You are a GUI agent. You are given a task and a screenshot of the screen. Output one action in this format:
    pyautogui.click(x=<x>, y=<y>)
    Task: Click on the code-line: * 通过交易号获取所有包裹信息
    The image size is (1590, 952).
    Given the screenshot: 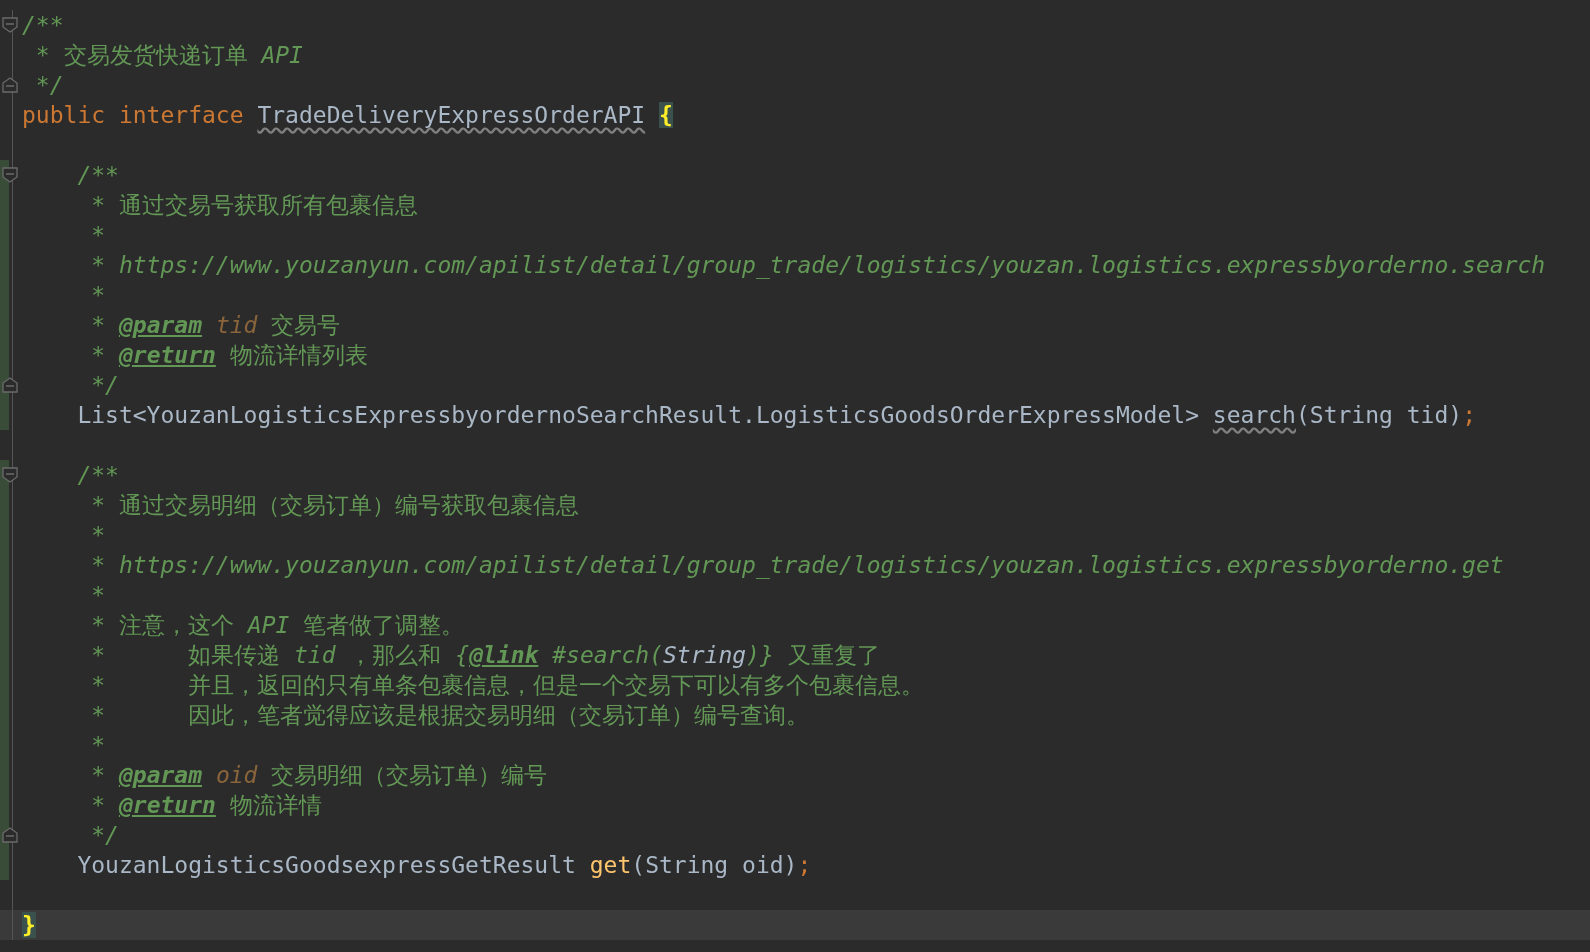 What is the action you would take?
    pyautogui.click(x=254, y=205)
    